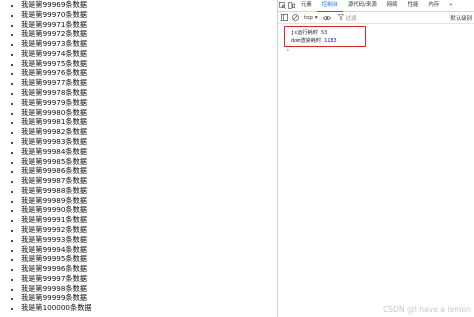 The height and width of the screenshot is (317, 474). What do you see at coordinates (149, 308) in the screenshot?
I see `list-item: 我是第100000条数据` at bounding box center [149, 308].